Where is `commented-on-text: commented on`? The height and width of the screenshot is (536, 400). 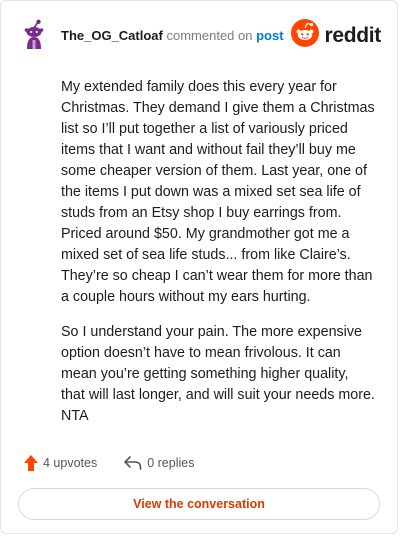
commented-on-text: commented on is located at coordinates (209, 35).